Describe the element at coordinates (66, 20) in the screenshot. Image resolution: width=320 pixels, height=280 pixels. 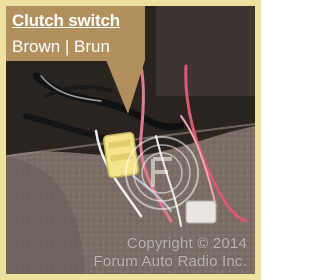
I see `callout-title: Clutch switch` at that location.